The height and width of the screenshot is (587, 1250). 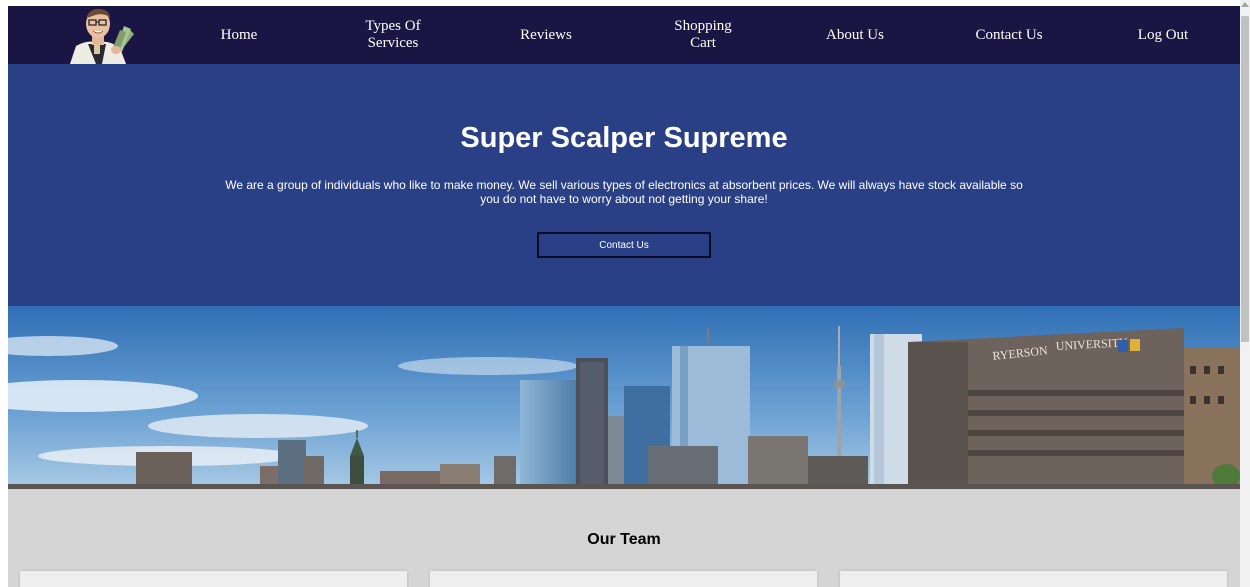 What do you see at coordinates (703, 35) in the screenshot?
I see `nav-shopping-cart: Shopping Cart` at bounding box center [703, 35].